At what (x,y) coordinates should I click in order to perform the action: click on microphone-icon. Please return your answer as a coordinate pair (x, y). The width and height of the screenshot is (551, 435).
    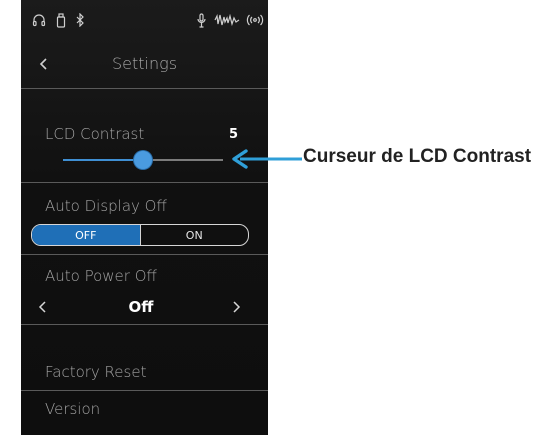
    Looking at the image, I should click on (201, 20).